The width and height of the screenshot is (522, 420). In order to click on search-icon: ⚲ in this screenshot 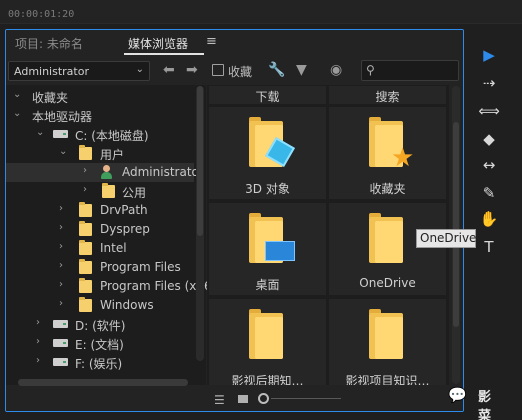, I will do `click(370, 70)`.